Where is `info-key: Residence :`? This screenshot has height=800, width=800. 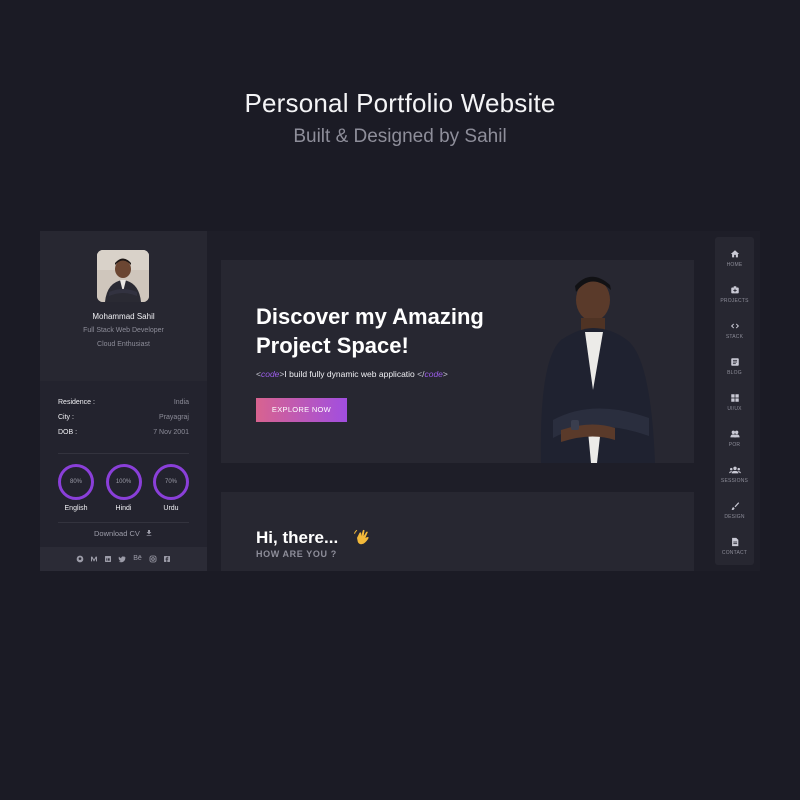 info-key: Residence : is located at coordinates (76, 402).